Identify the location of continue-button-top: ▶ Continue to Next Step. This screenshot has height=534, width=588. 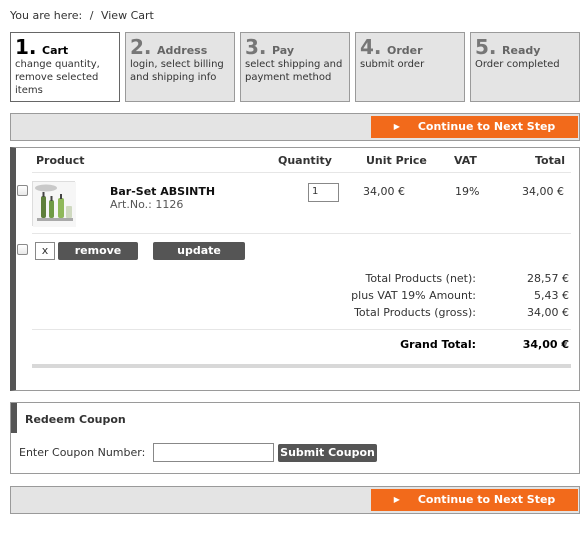
(474, 127).